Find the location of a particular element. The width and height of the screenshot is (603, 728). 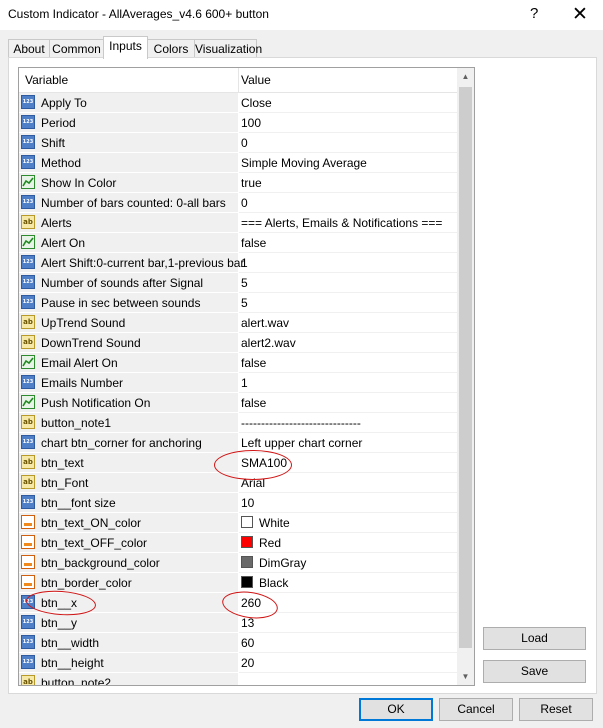

table-row: ab UpTrend Sound alert.wav is located at coordinates (238, 323).